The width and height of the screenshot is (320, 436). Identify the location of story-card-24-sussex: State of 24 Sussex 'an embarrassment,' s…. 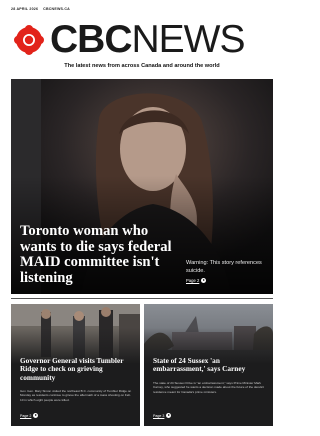
(208, 365).